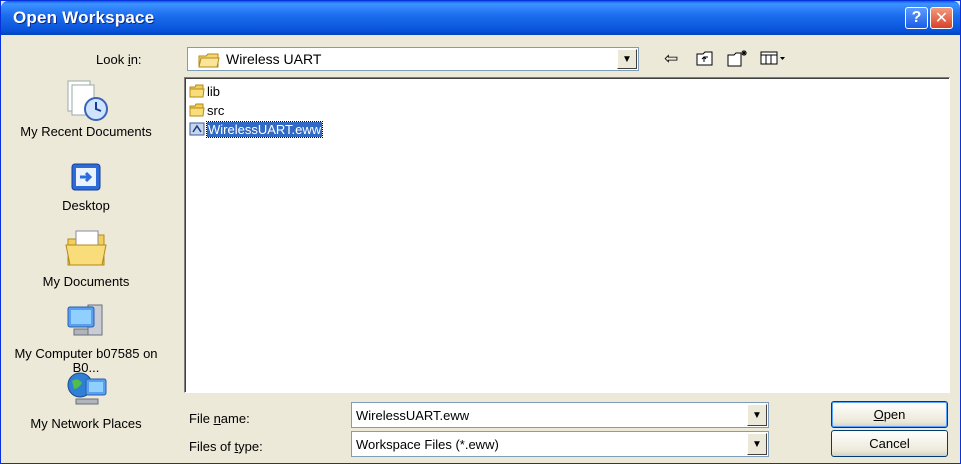 This screenshot has width=961, height=464. I want to click on cancel-button-label: Cancel, so click(889, 443).